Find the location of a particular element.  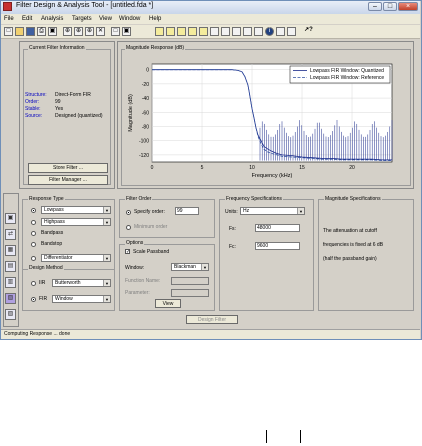

magnitude-spec-title: Magnitude Specifications is located at coordinates (353, 199).